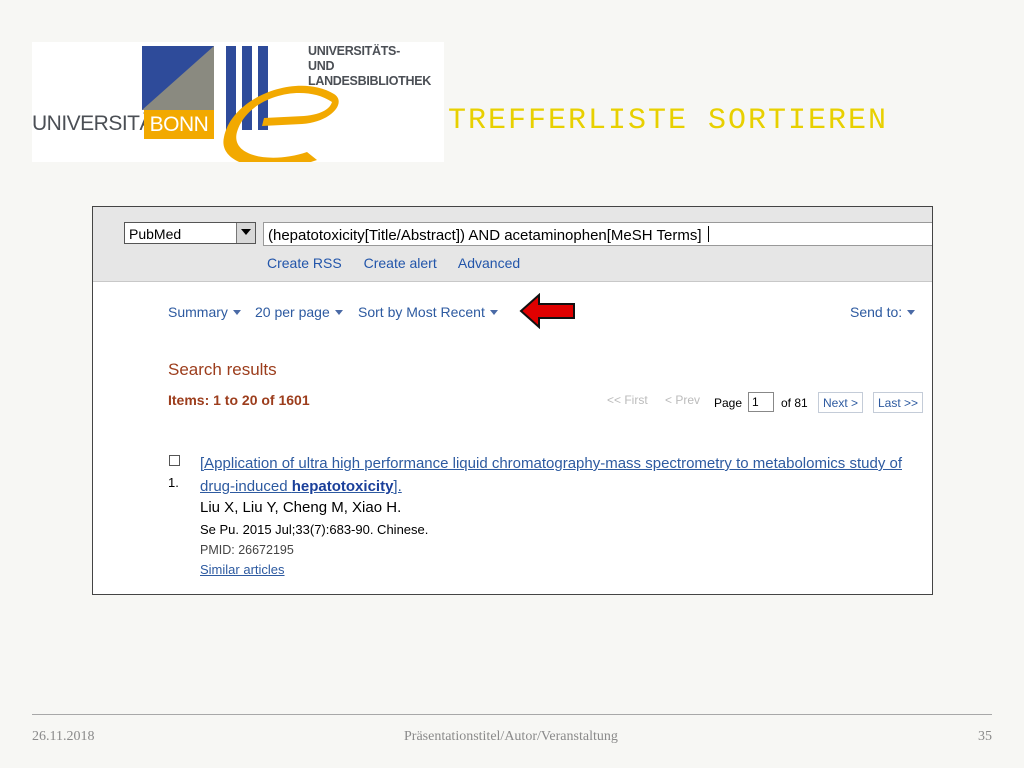  What do you see at coordinates (292, 312) in the screenshot?
I see `per-page-label: 20 per page` at bounding box center [292, 312].